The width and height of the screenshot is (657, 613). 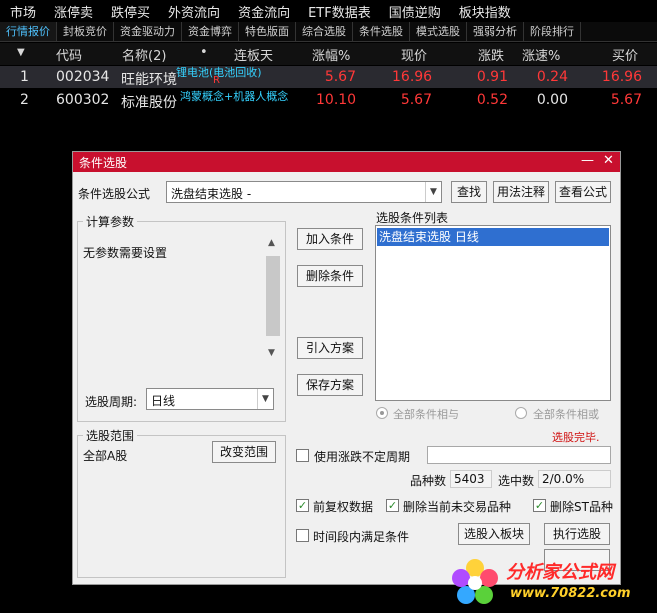 What do you see at coordinates (253, 54) in the screenshot?
I see `col-consecutive-days: 连板天` at bounding box center [253, 54].